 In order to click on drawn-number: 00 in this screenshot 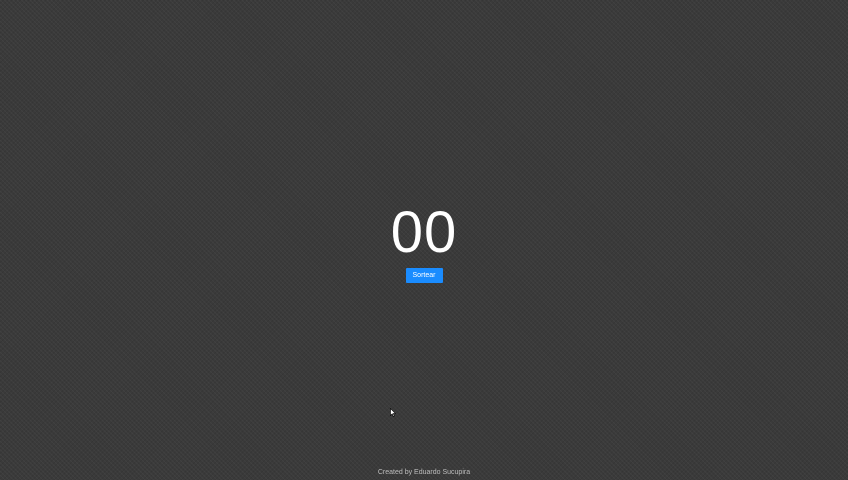, I will do `click(424, 232)`.